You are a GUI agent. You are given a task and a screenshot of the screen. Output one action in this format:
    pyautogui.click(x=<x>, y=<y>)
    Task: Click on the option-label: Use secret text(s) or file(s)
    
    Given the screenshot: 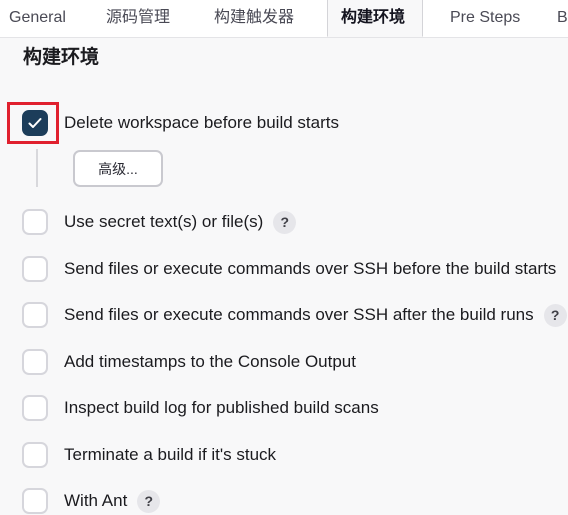 What is the action you would take?
    pyautogui.click(x=164, y=221)
    